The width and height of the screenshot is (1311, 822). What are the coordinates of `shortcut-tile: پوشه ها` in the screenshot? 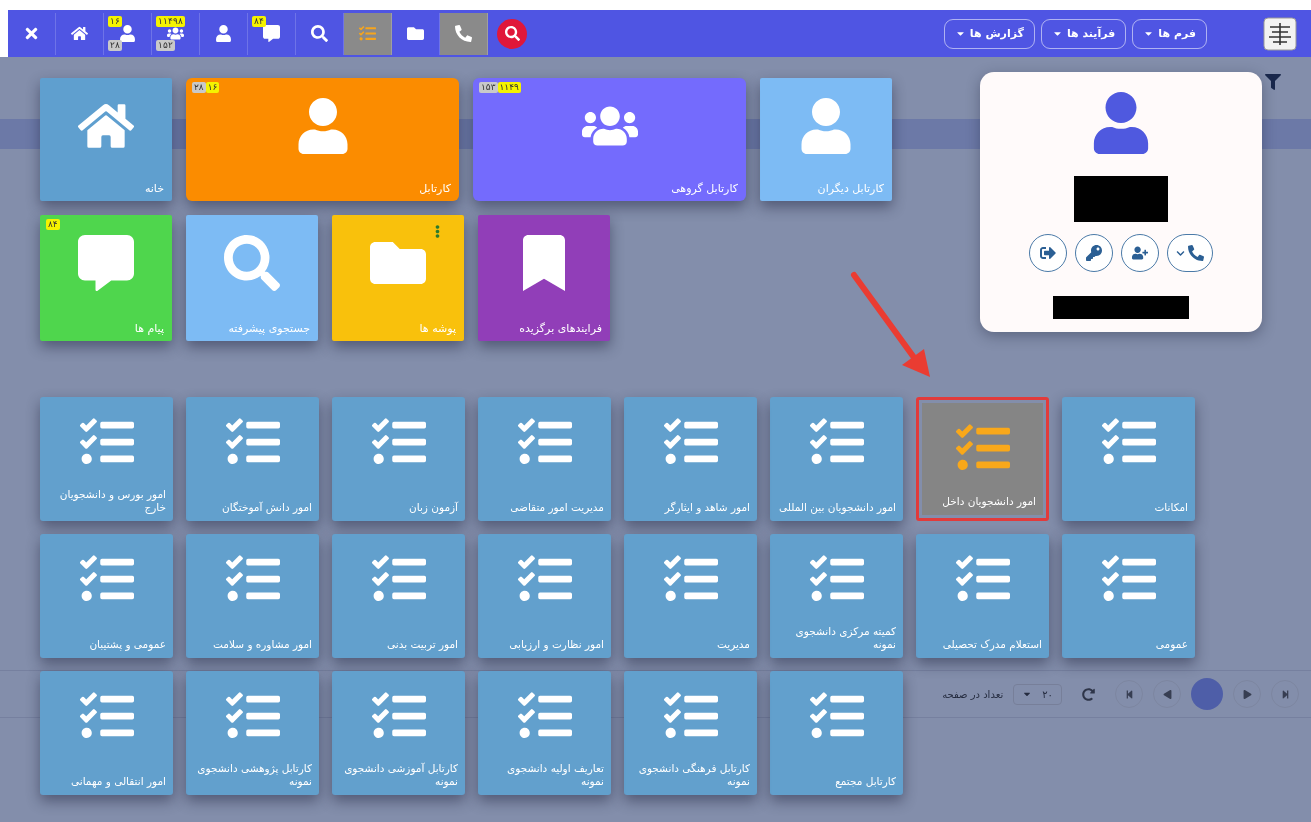 It's located at (398, 278).